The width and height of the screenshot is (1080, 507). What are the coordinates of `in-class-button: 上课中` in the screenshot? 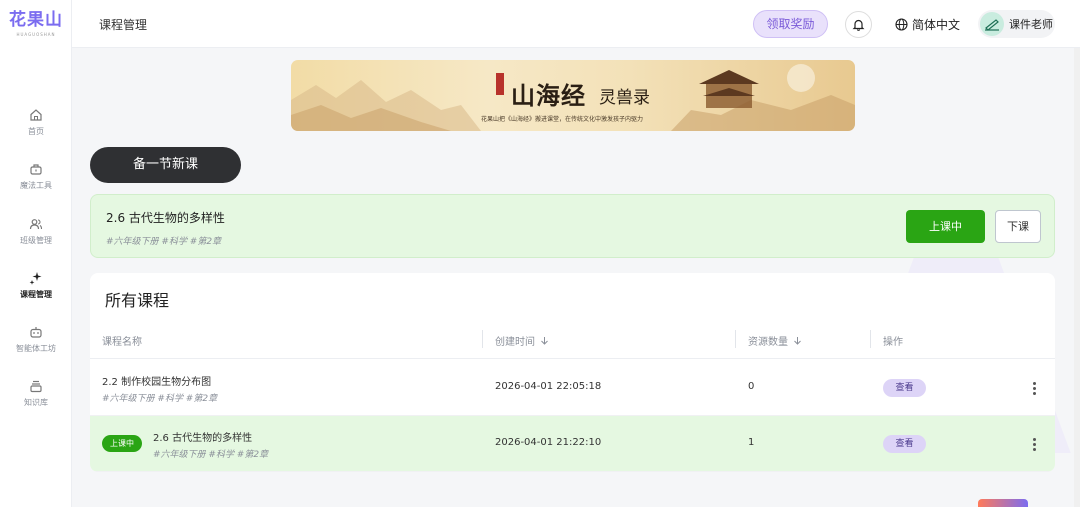 It's located at (945, 226).